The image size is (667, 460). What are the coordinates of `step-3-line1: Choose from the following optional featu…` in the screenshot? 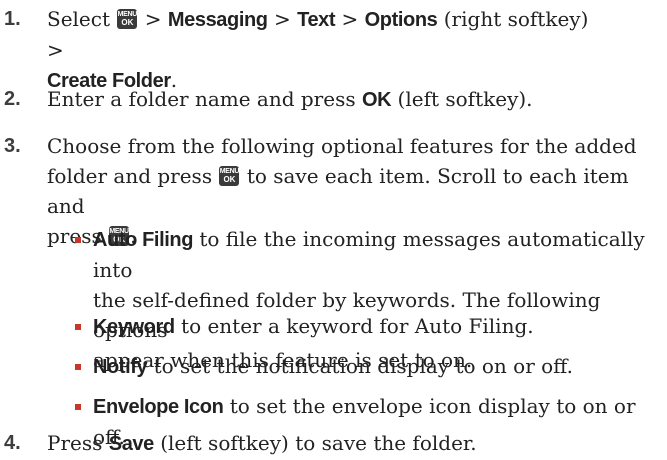 It's located at (342, 146).